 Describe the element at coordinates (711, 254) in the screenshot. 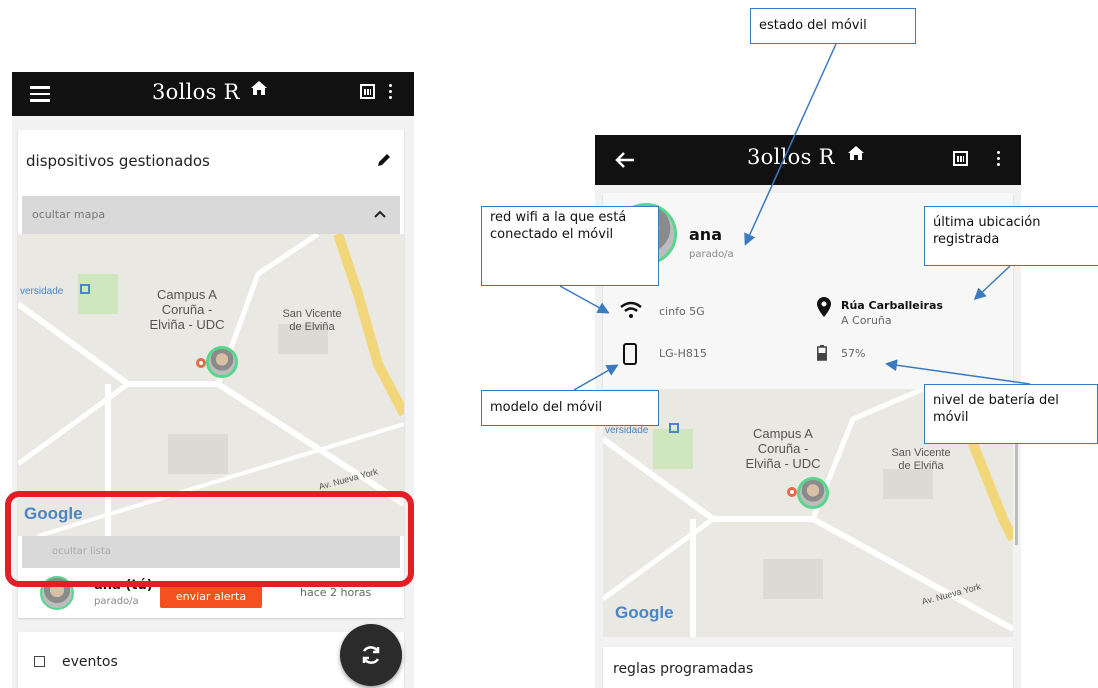

I see `profile-status: parado/a` at that location.